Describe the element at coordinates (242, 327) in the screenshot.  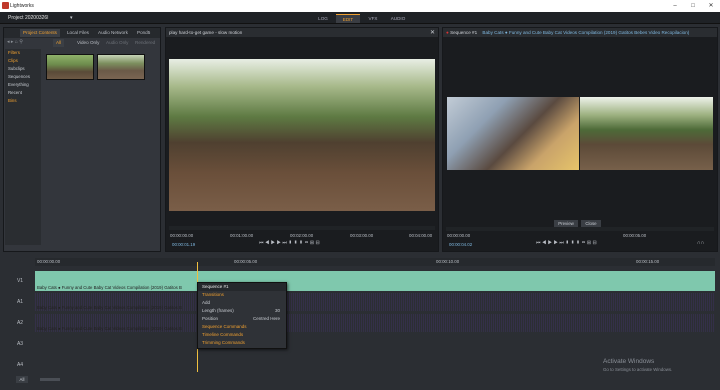
I see `menu-item-sequence-commands: Sequence Commands` at that location.